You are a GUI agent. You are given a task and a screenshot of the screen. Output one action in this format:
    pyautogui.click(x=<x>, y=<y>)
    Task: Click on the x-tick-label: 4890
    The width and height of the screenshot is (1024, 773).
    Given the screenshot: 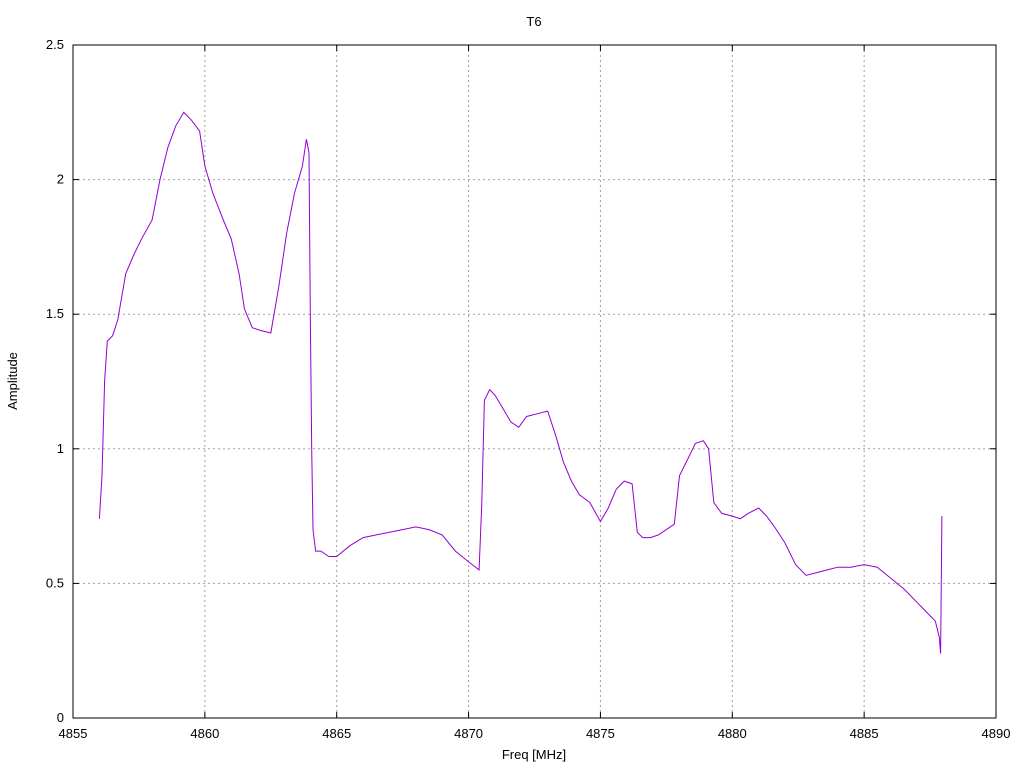 What is the action you would take?
    pyautogui.click(x=996, y=733)
    